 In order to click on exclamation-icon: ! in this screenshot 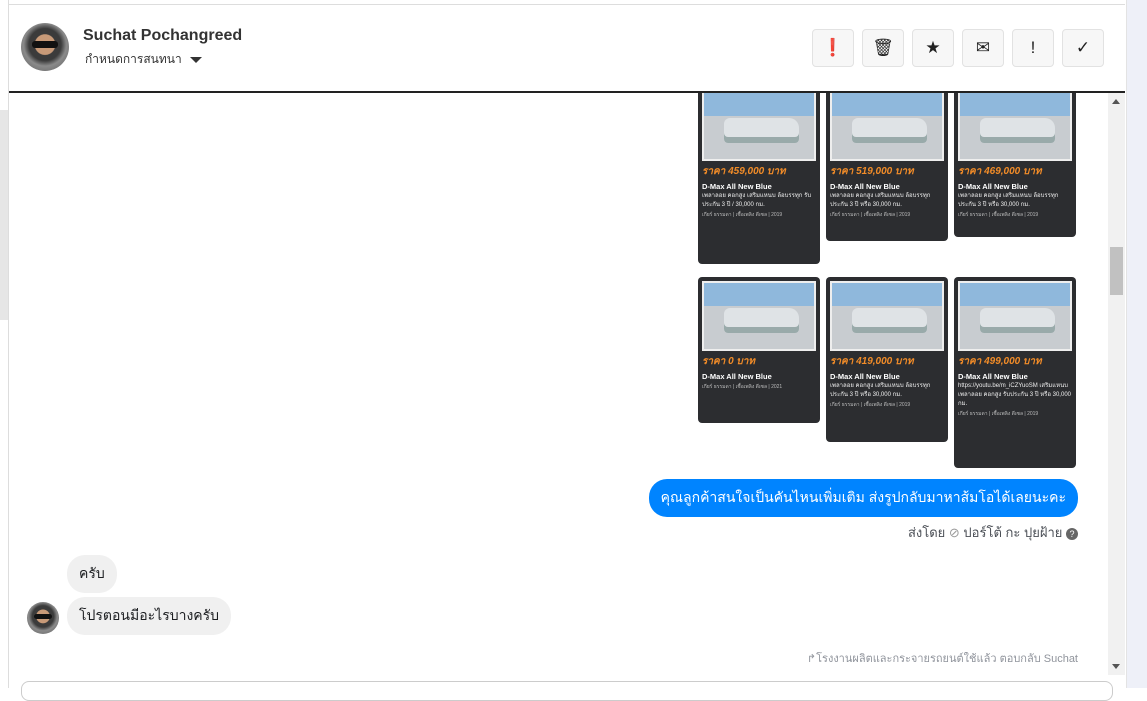, I will do `click(1033, 47)`.